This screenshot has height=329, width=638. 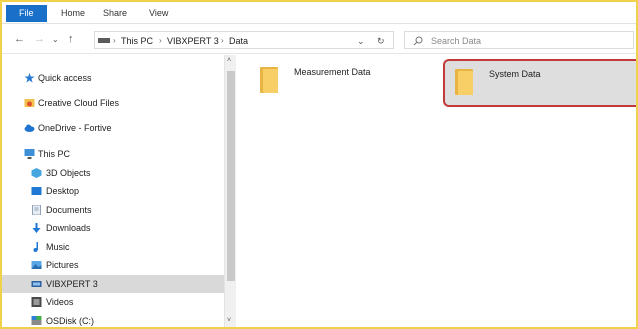 What do you see at coordinates (113, 210) in the screenshot?
I see `nav-documents: Documents` at bounding box center [113, 210].